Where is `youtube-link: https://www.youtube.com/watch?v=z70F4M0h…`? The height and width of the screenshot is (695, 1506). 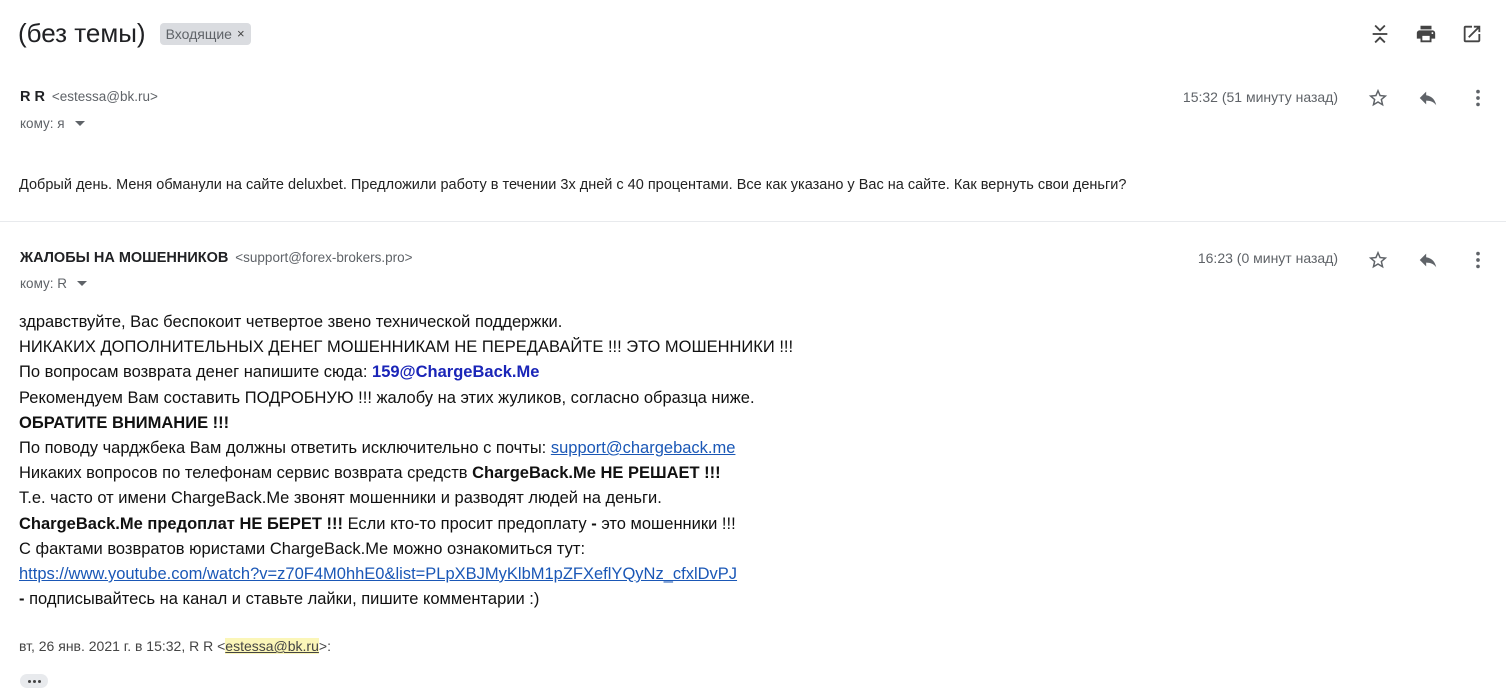
youtube-link: https://www.youtube.com/watch?v=z70F4M0h… is located at coordinates (378, 574).